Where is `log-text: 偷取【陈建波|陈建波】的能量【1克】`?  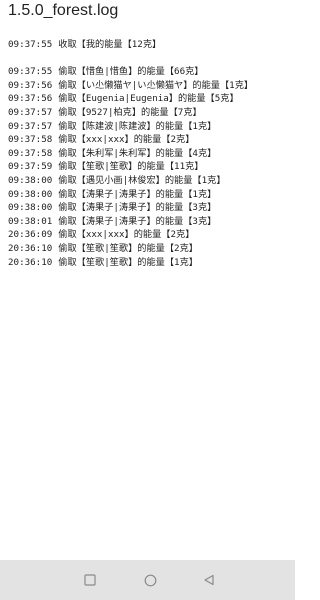 log-text: 偷取【陈建波|陈建波】的能量【1克】 is located at coordinates (137, 126).